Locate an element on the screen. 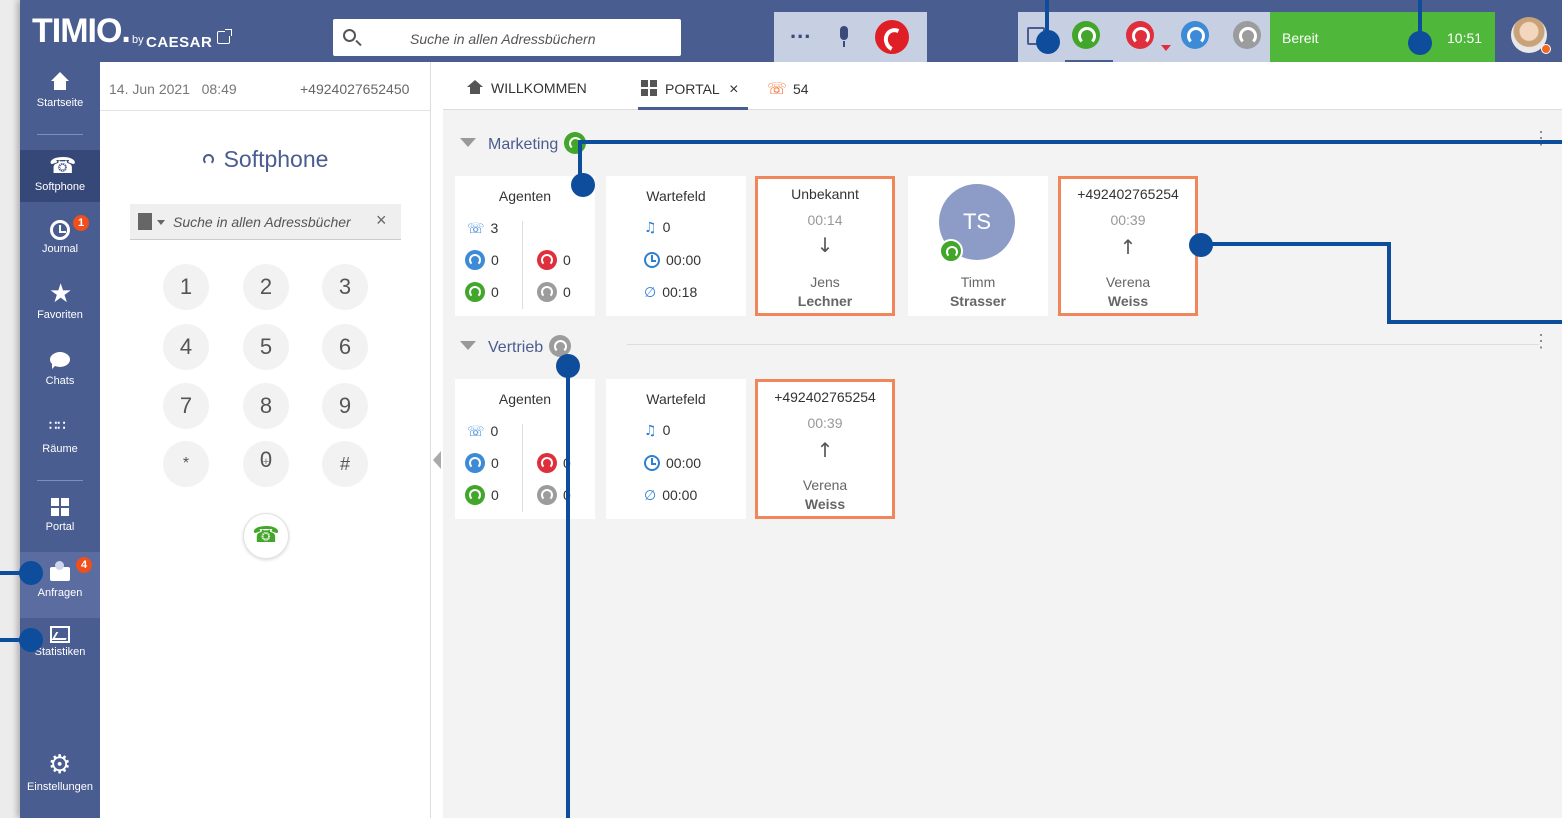 This screenshot has height=818, width=1562. search-icon is located at coordinates (349, 35).